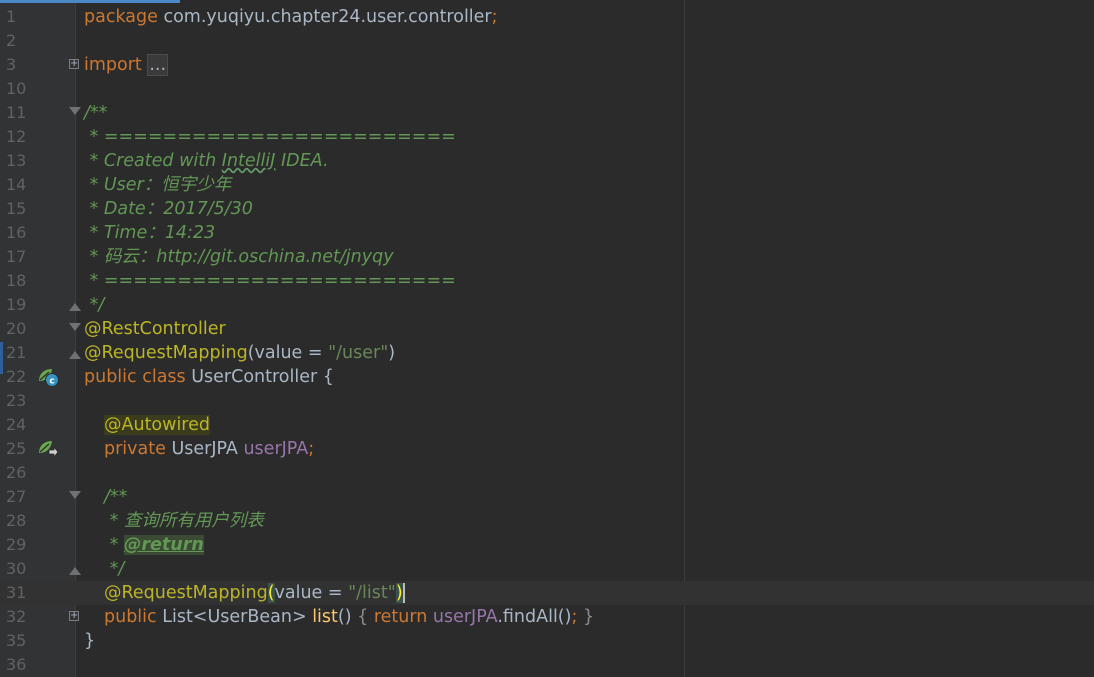 The width and height of the screenshot is (1094, 677). I want to click on return-keyword: return, so click(400, 617).